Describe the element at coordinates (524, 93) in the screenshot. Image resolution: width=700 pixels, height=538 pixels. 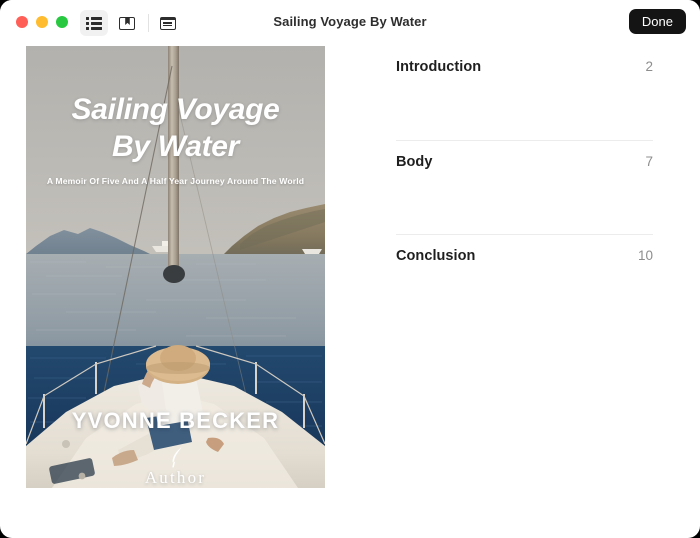
I see `toc-entry-introduction: Introduction 2` at that location.